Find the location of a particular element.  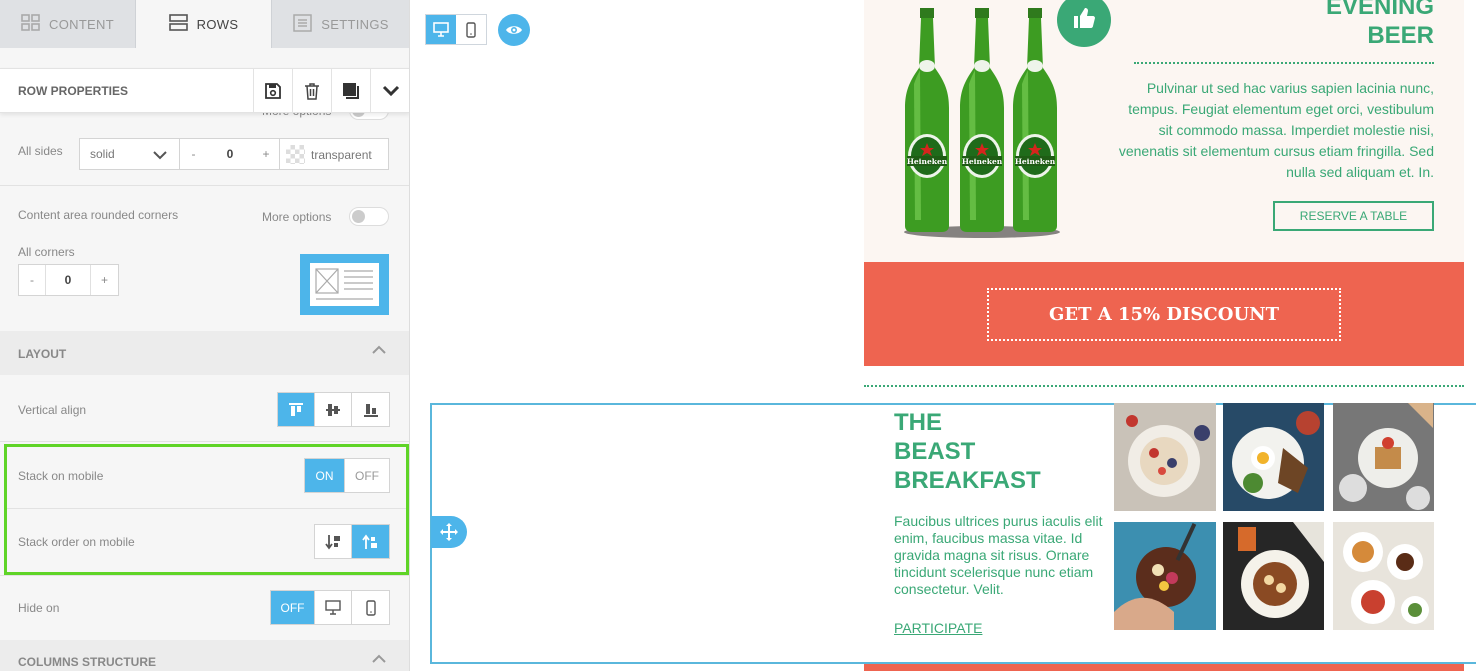

duplicate-button is located at coordinates (350, 91).